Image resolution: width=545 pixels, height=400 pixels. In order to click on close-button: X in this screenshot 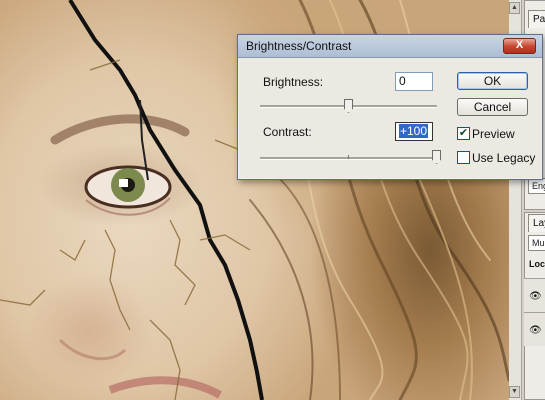, I will do `click(519, 46)`.